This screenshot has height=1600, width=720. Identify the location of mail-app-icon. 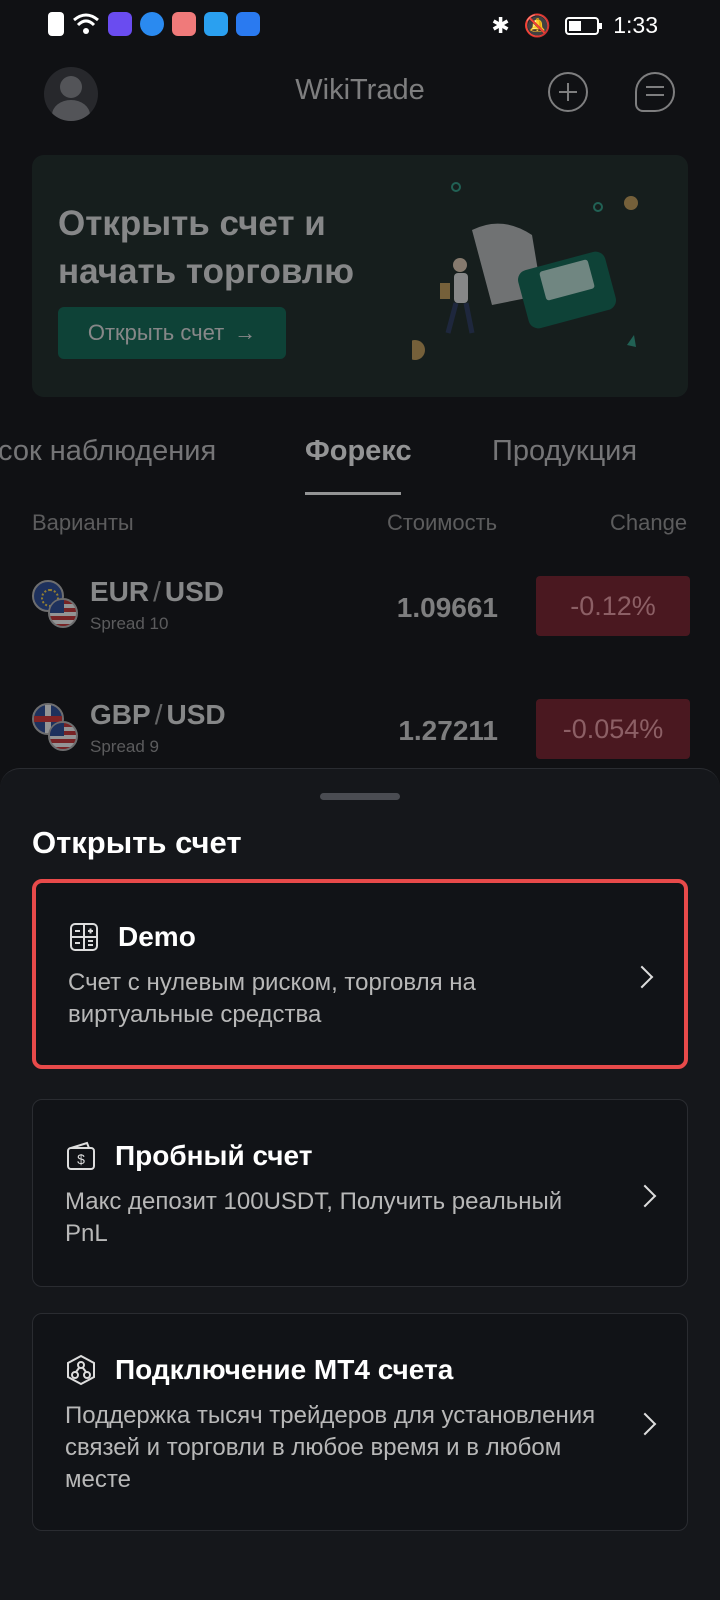
(184, 24).